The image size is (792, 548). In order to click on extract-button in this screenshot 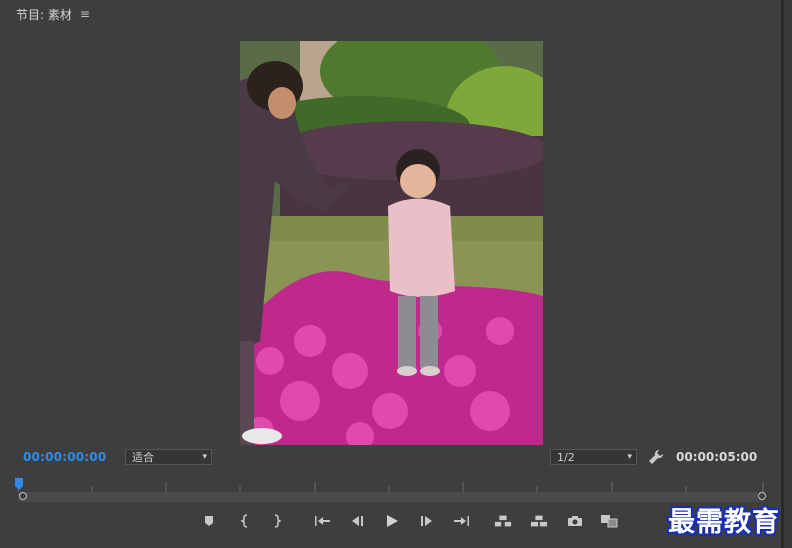, I will do `click(539, 521)`.